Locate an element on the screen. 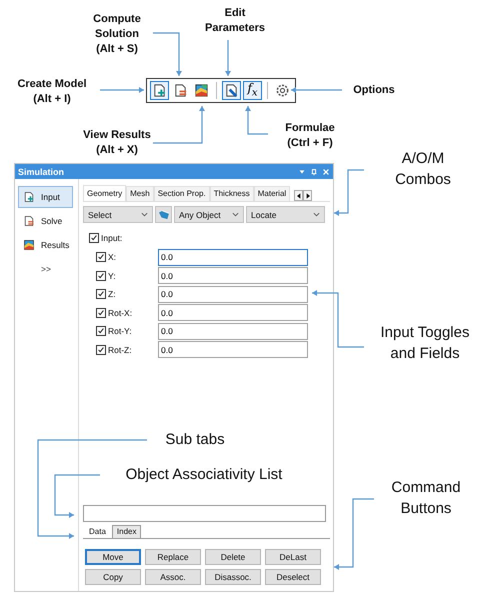 The width and height of the screenshot is (482, 600). field-label: Z: is located at coordinates (112, 294).